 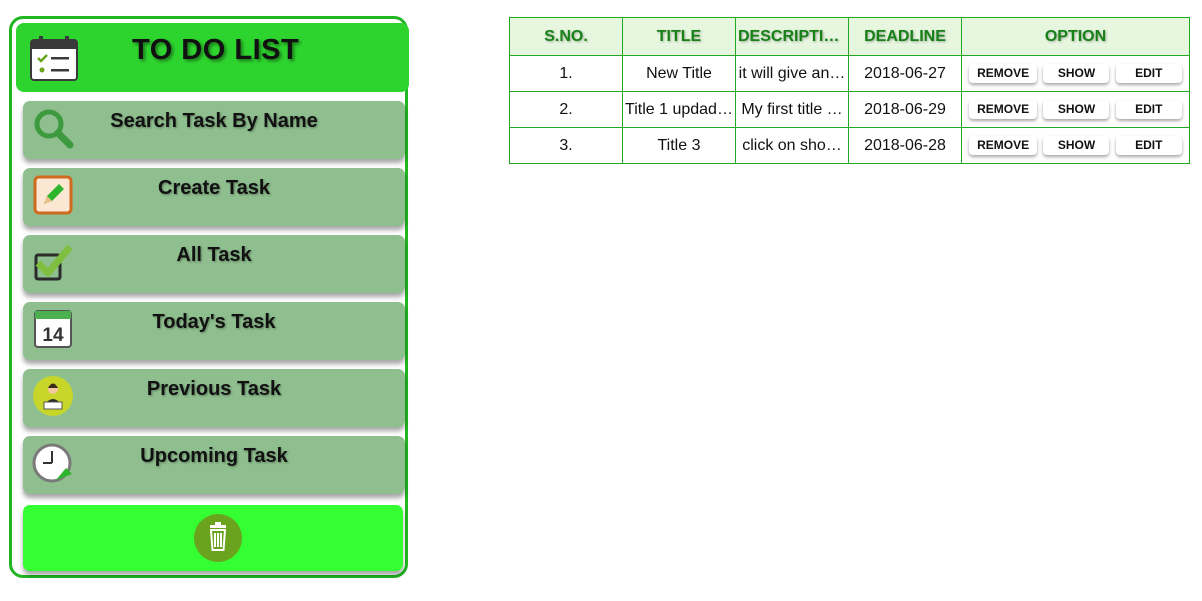 What do you see at coordinates (679, 36) in the screenshot?
I see `header-title: TITLE` at bounding box center [679, 36].